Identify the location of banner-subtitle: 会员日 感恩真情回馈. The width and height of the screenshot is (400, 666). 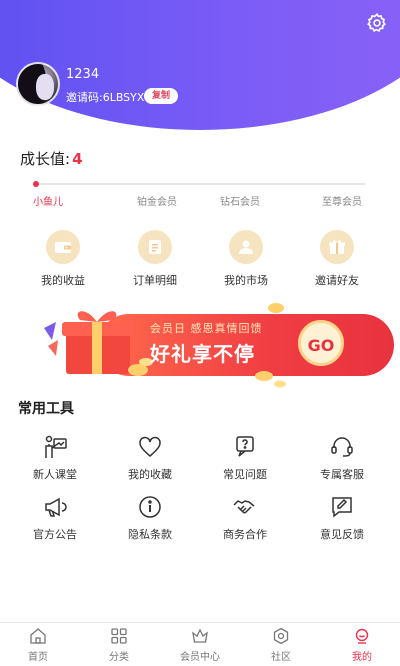
(206, 328).